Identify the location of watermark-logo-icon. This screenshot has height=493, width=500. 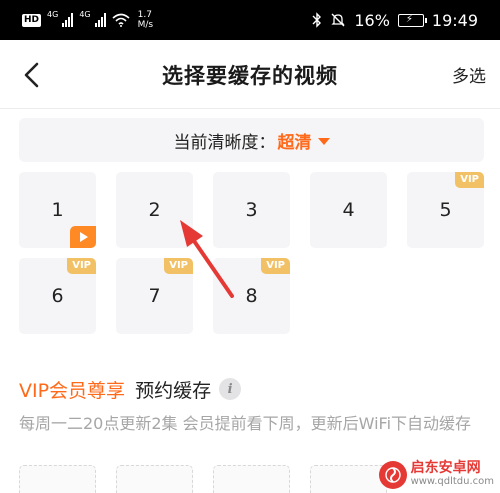
(392, 475).